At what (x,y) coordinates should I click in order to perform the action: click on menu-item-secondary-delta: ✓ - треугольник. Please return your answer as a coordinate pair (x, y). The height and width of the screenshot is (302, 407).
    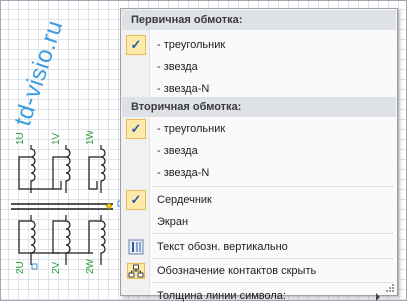
    Looking at the image, I should click on (259, 129).